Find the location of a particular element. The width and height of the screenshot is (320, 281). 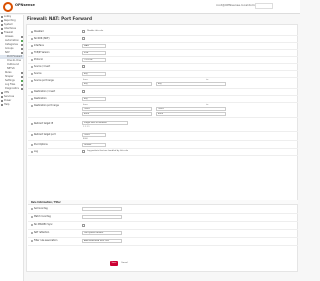

row-source-port-range: Source port range from: to: any any is located at coordinates (163, 83).